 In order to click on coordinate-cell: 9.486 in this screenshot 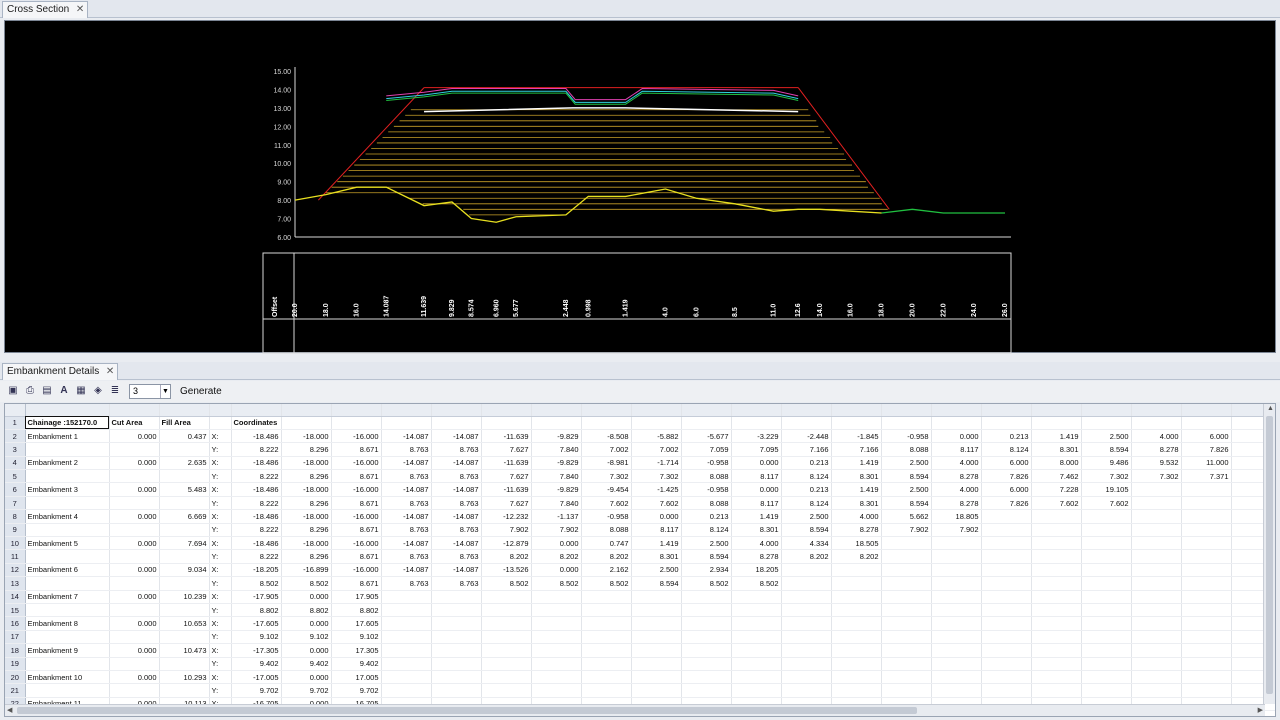, I will do `click(1106, 463)`.